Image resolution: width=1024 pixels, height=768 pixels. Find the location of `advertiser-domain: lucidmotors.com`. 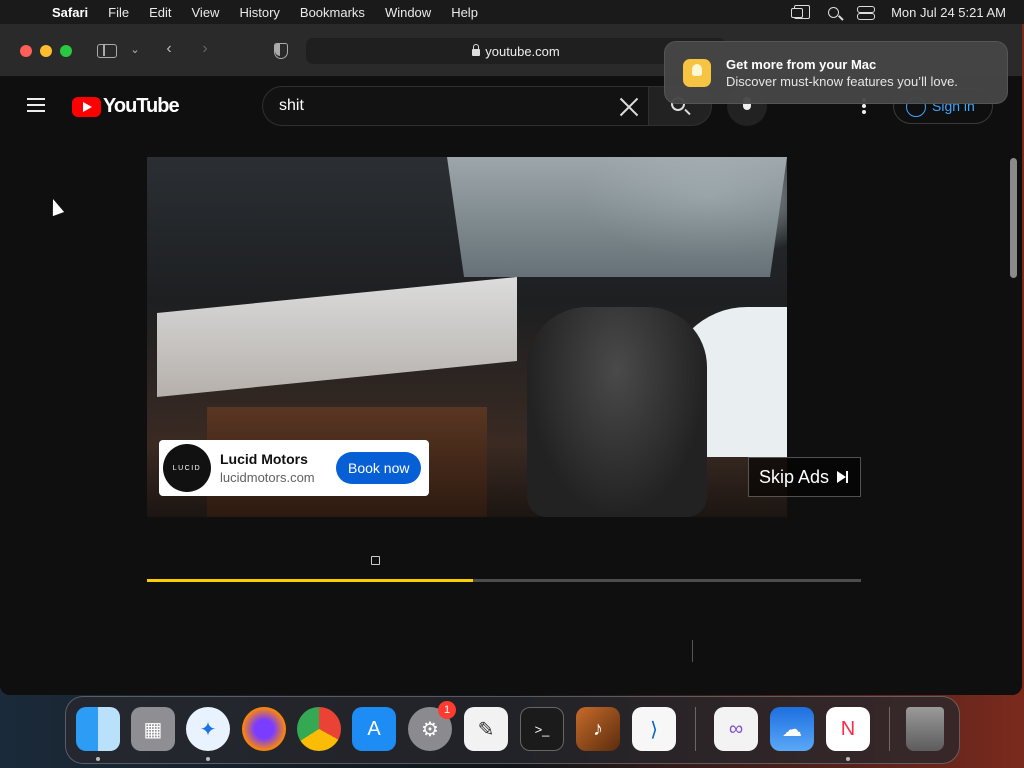

advertiser-domain: lucidmotors.com is located at coordinates (267, 477).